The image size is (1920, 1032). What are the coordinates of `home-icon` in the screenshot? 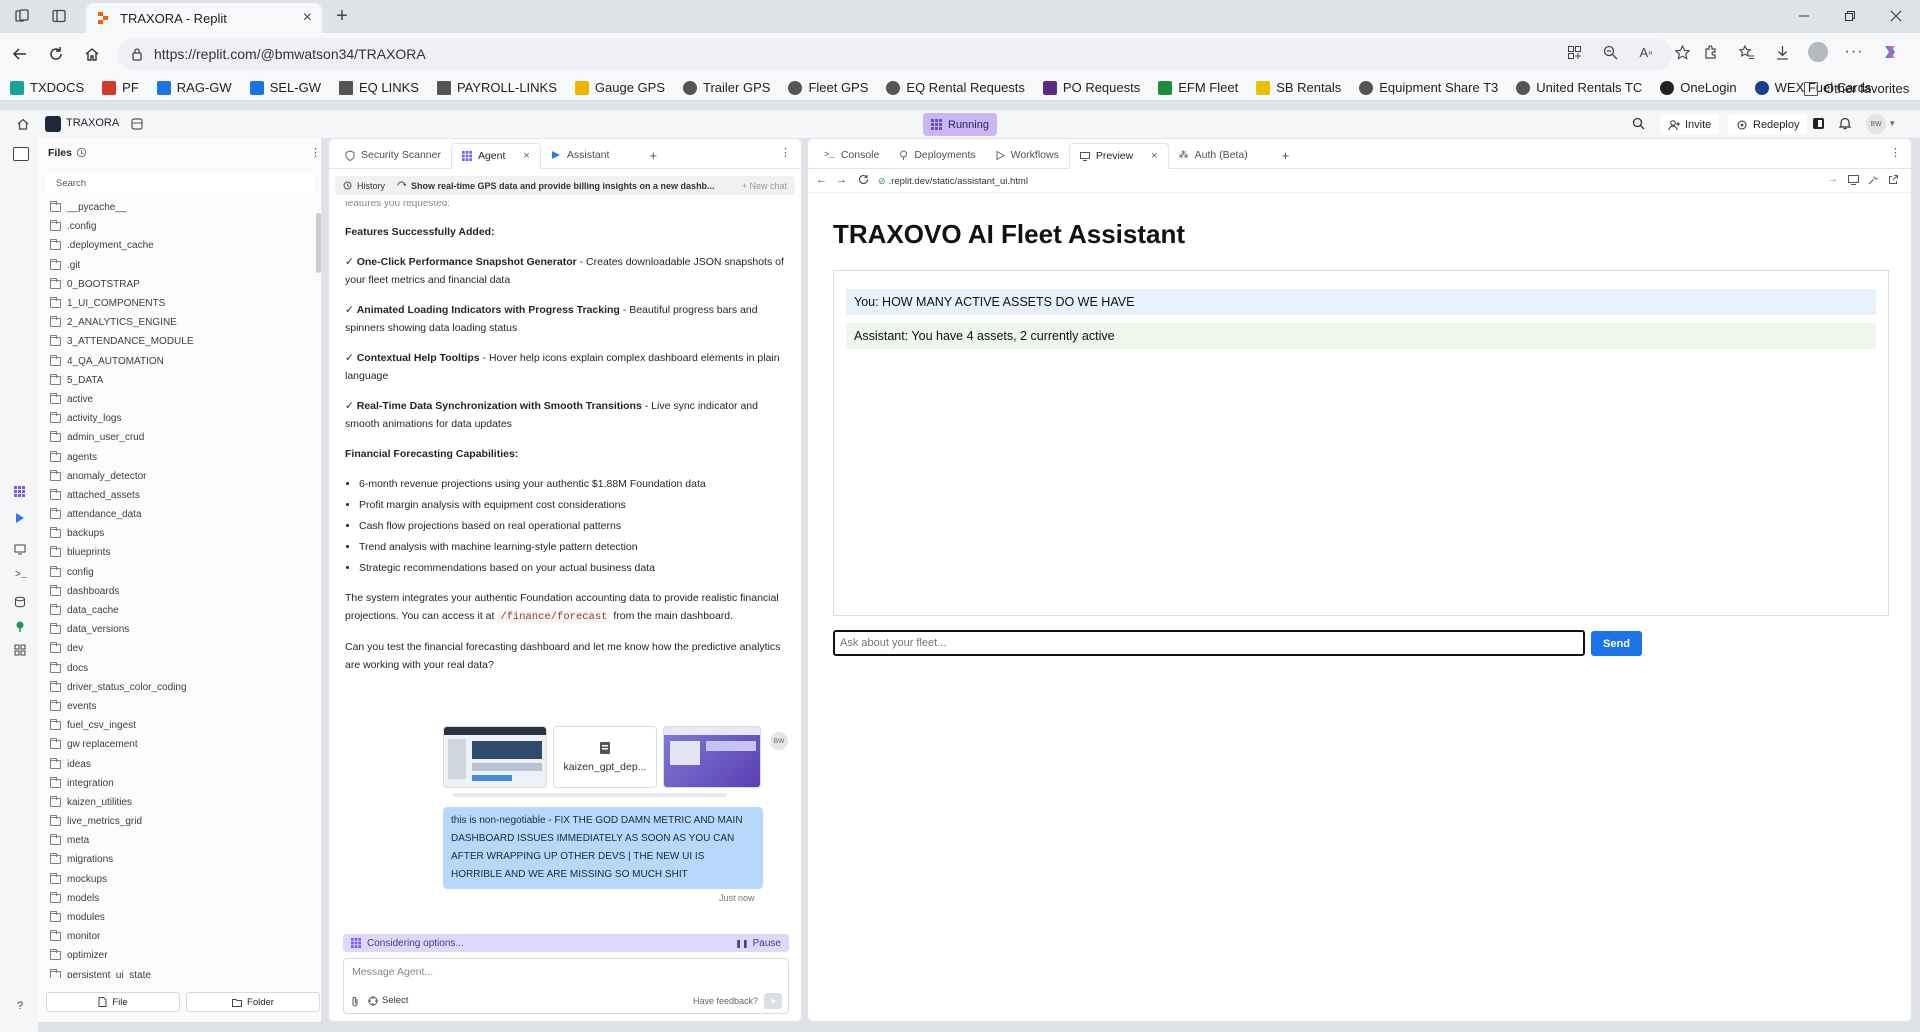 It's located at (23, 124).